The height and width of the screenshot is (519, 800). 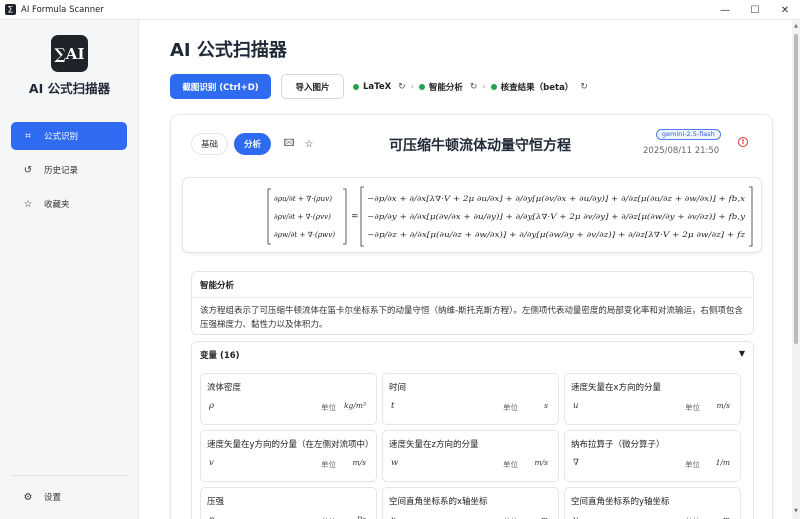 What do you see at coordinates (652, 399) in the screenshot?
I see `variable-card: 速度矢量在x方向的分量 u 单位 m/s` at bounding box center [652, 399].